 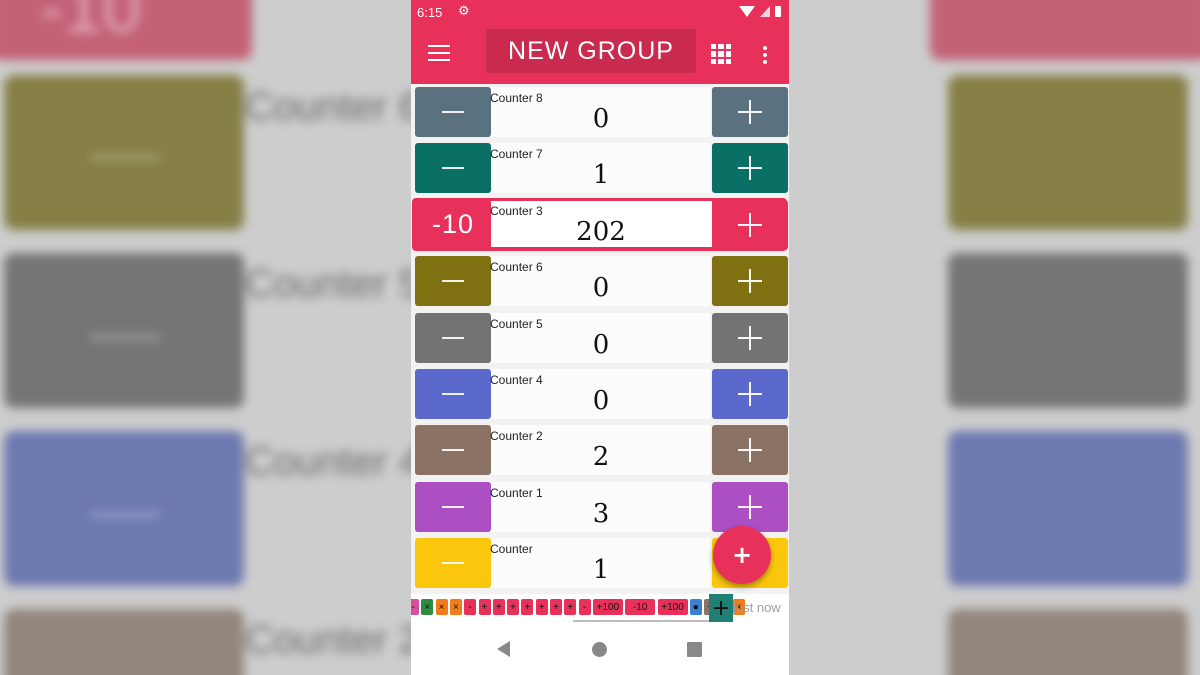 I want to click on status-bar: 6:15 ⚙, so click(x=600, y=13).